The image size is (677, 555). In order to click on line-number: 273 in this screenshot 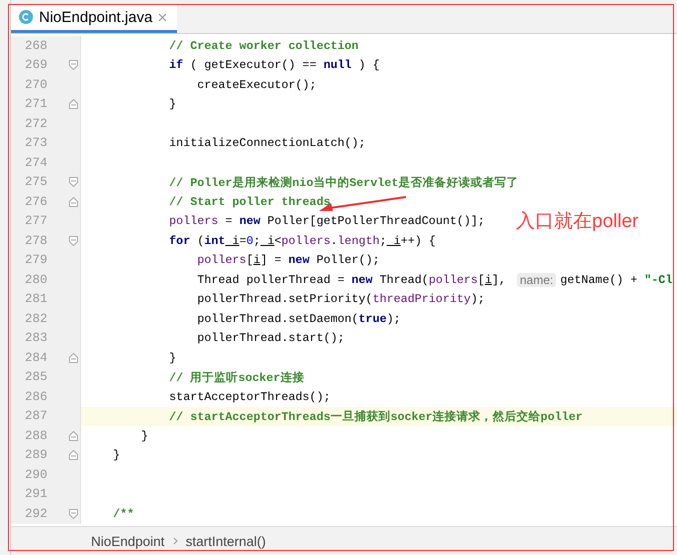, I will do `click(36, 143)`.